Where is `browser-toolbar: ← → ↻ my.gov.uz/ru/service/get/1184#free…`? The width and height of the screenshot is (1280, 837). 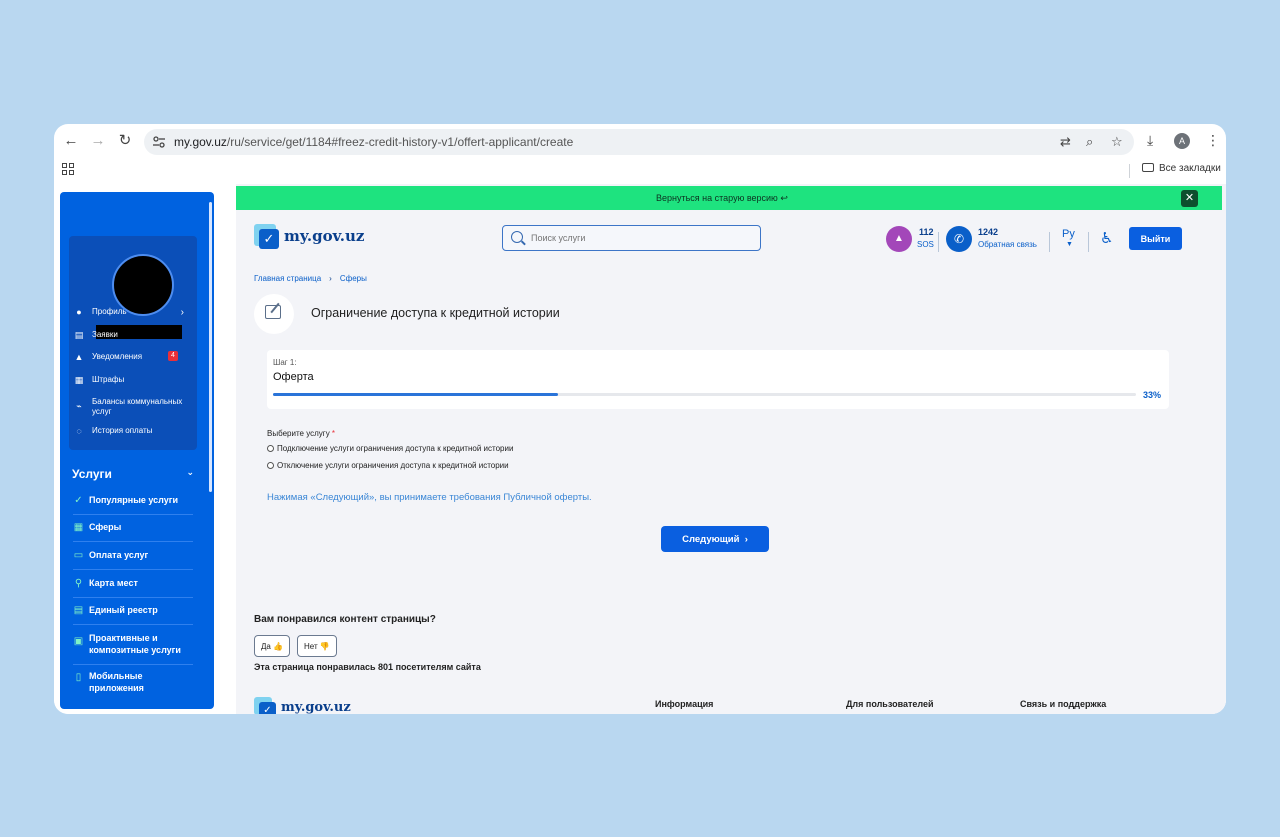 browser-toolbar: ← → ↻ my.gov.uz/ru/service/get/1184#free… is located at coordinates (640, 141).